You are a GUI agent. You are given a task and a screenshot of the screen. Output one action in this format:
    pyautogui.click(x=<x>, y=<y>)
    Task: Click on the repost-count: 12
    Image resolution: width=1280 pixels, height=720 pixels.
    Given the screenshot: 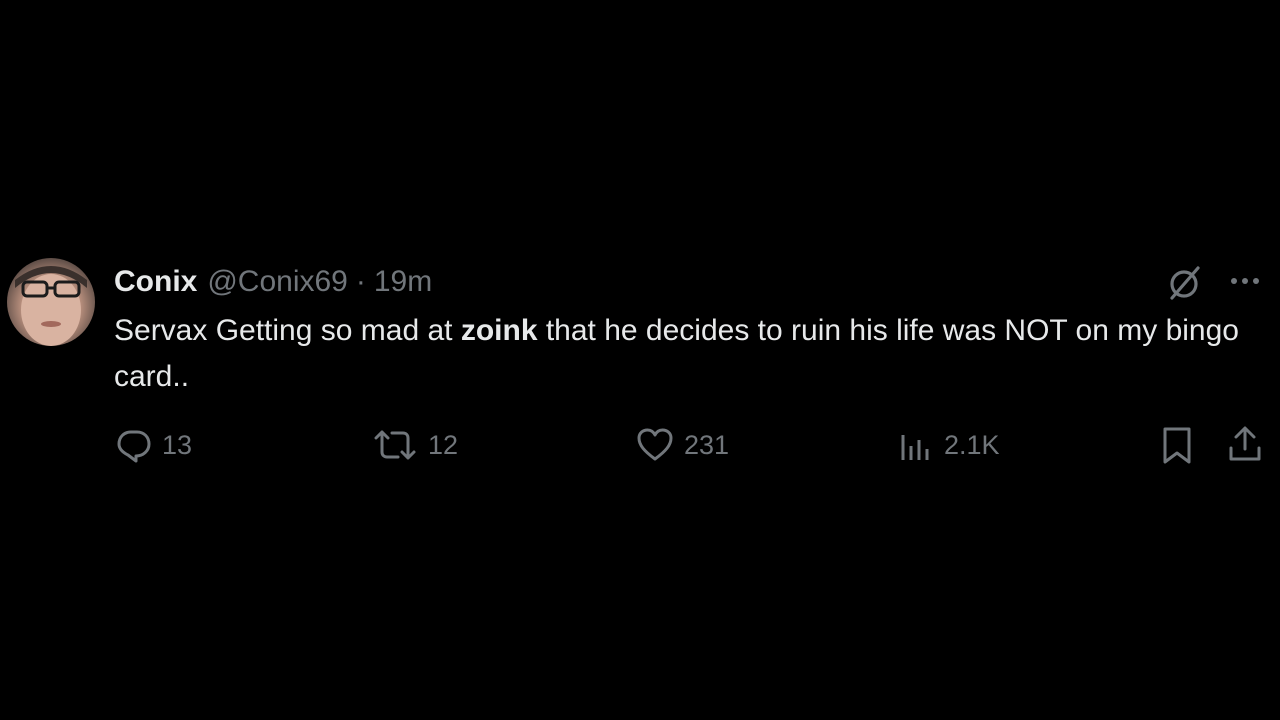 What is the action you would take?
    pyautogui.click(x=443, y=444)
    